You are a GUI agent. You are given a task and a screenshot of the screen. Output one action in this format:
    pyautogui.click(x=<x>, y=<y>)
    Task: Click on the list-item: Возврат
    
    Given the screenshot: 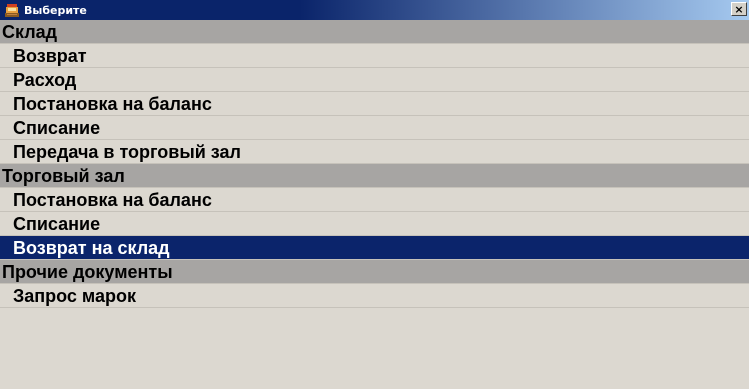 What is the action you would take?
    pyautogui.click(x=374, y=56)
    